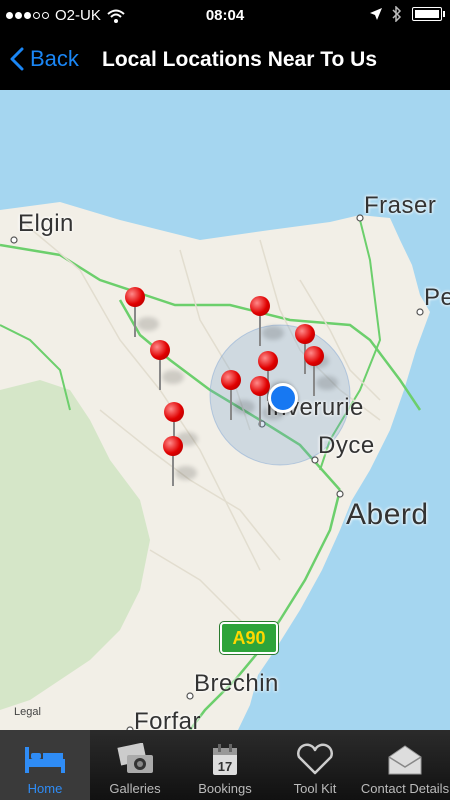 Image resolution: width=450 pixels, height=800 pixels. What do you see at coordinates (239, 59) in the screenshot?
I see `page-title: Local Locations Near To Us` at bounding box center [239, 59].